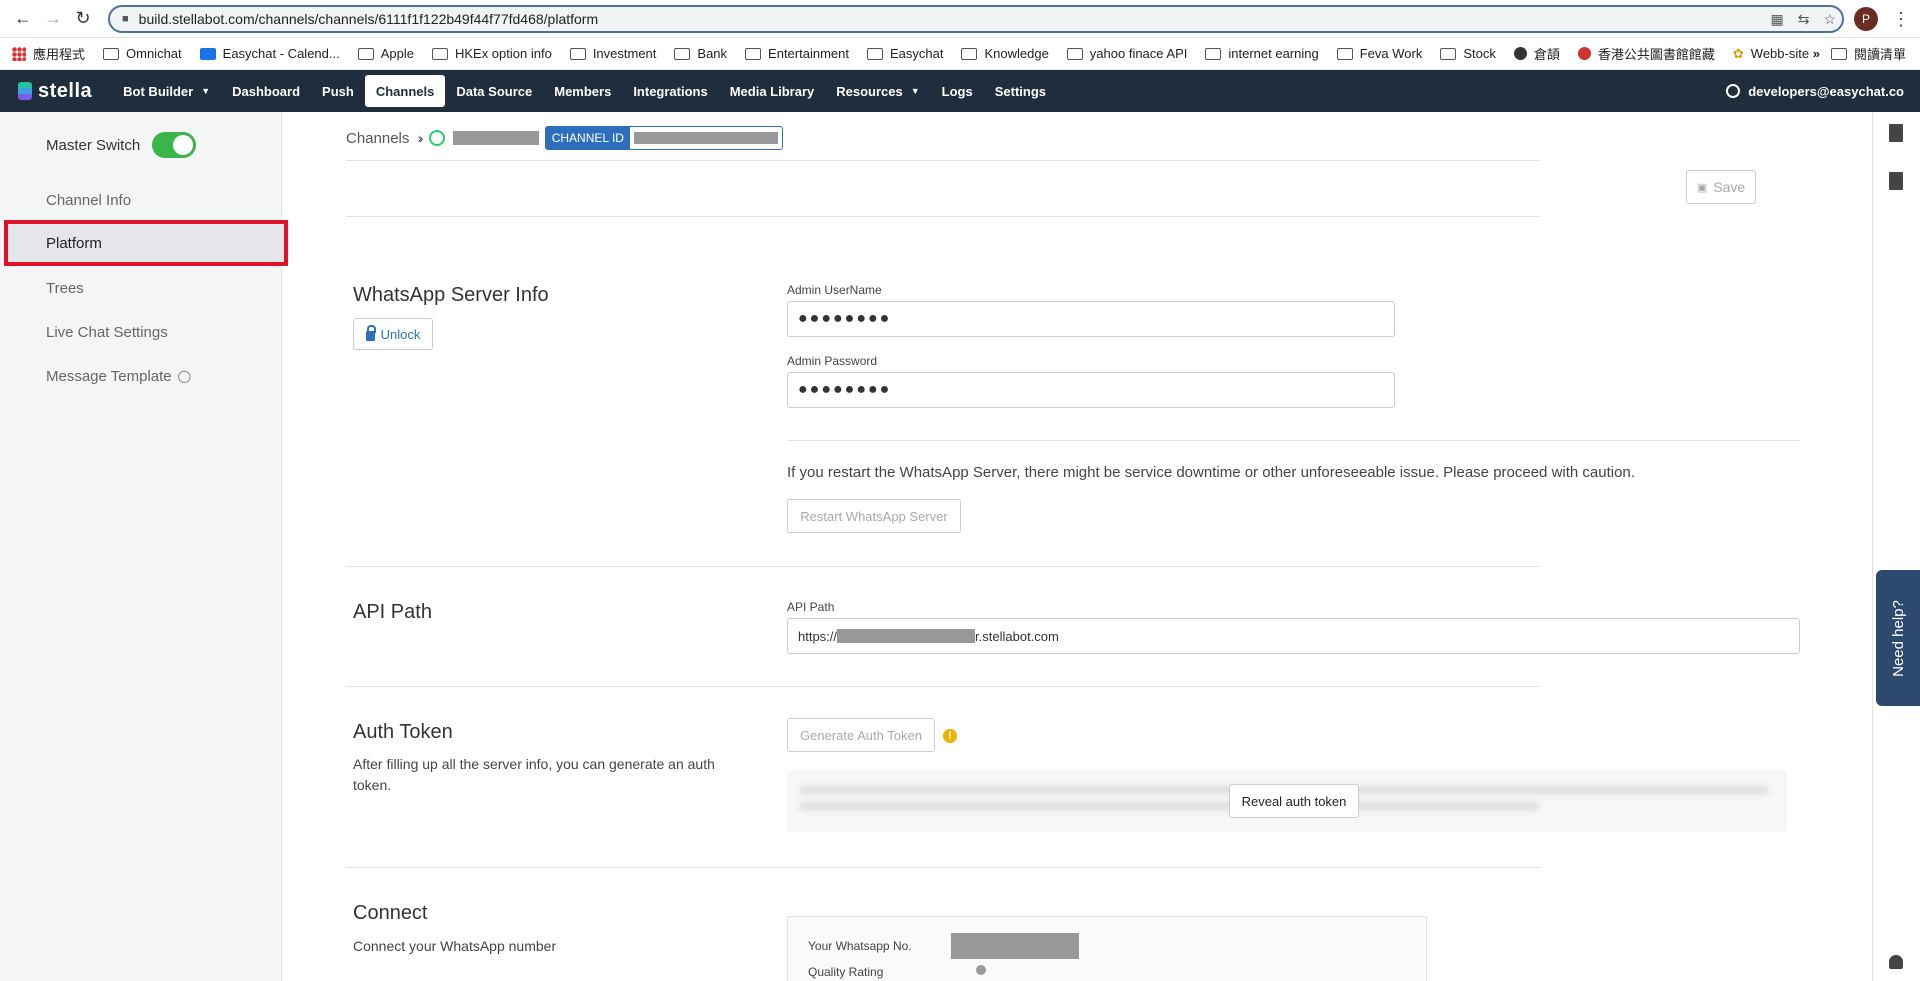  I want to click on bookmark-feva-work: Feva Work, so click(1379, 53).